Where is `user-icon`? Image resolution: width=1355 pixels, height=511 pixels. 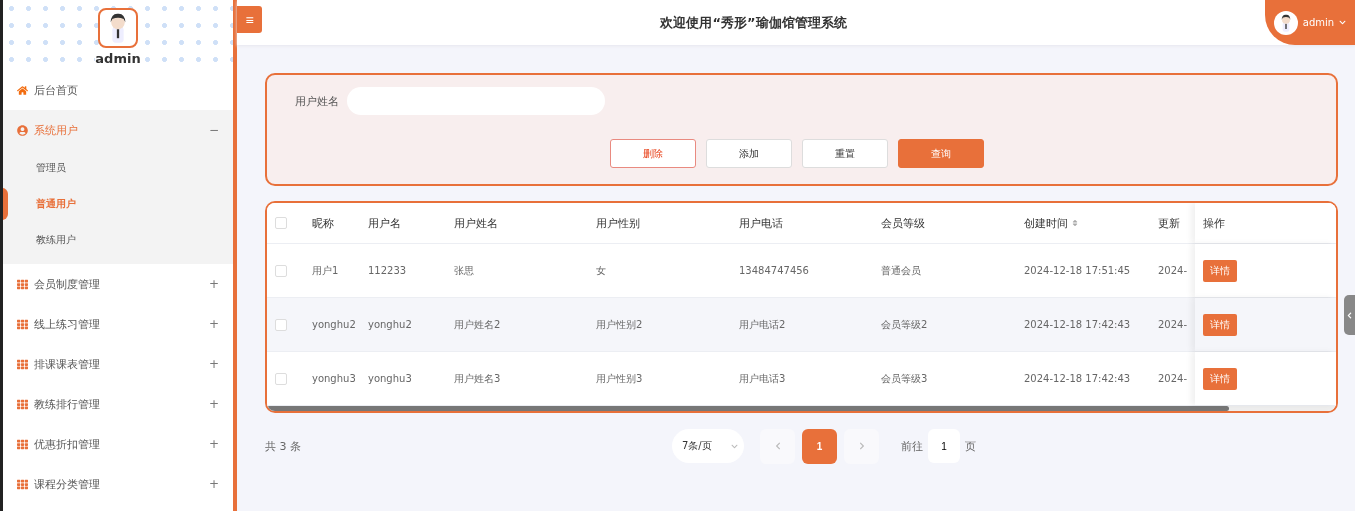
user-icon is located at coordinates (22, 130).